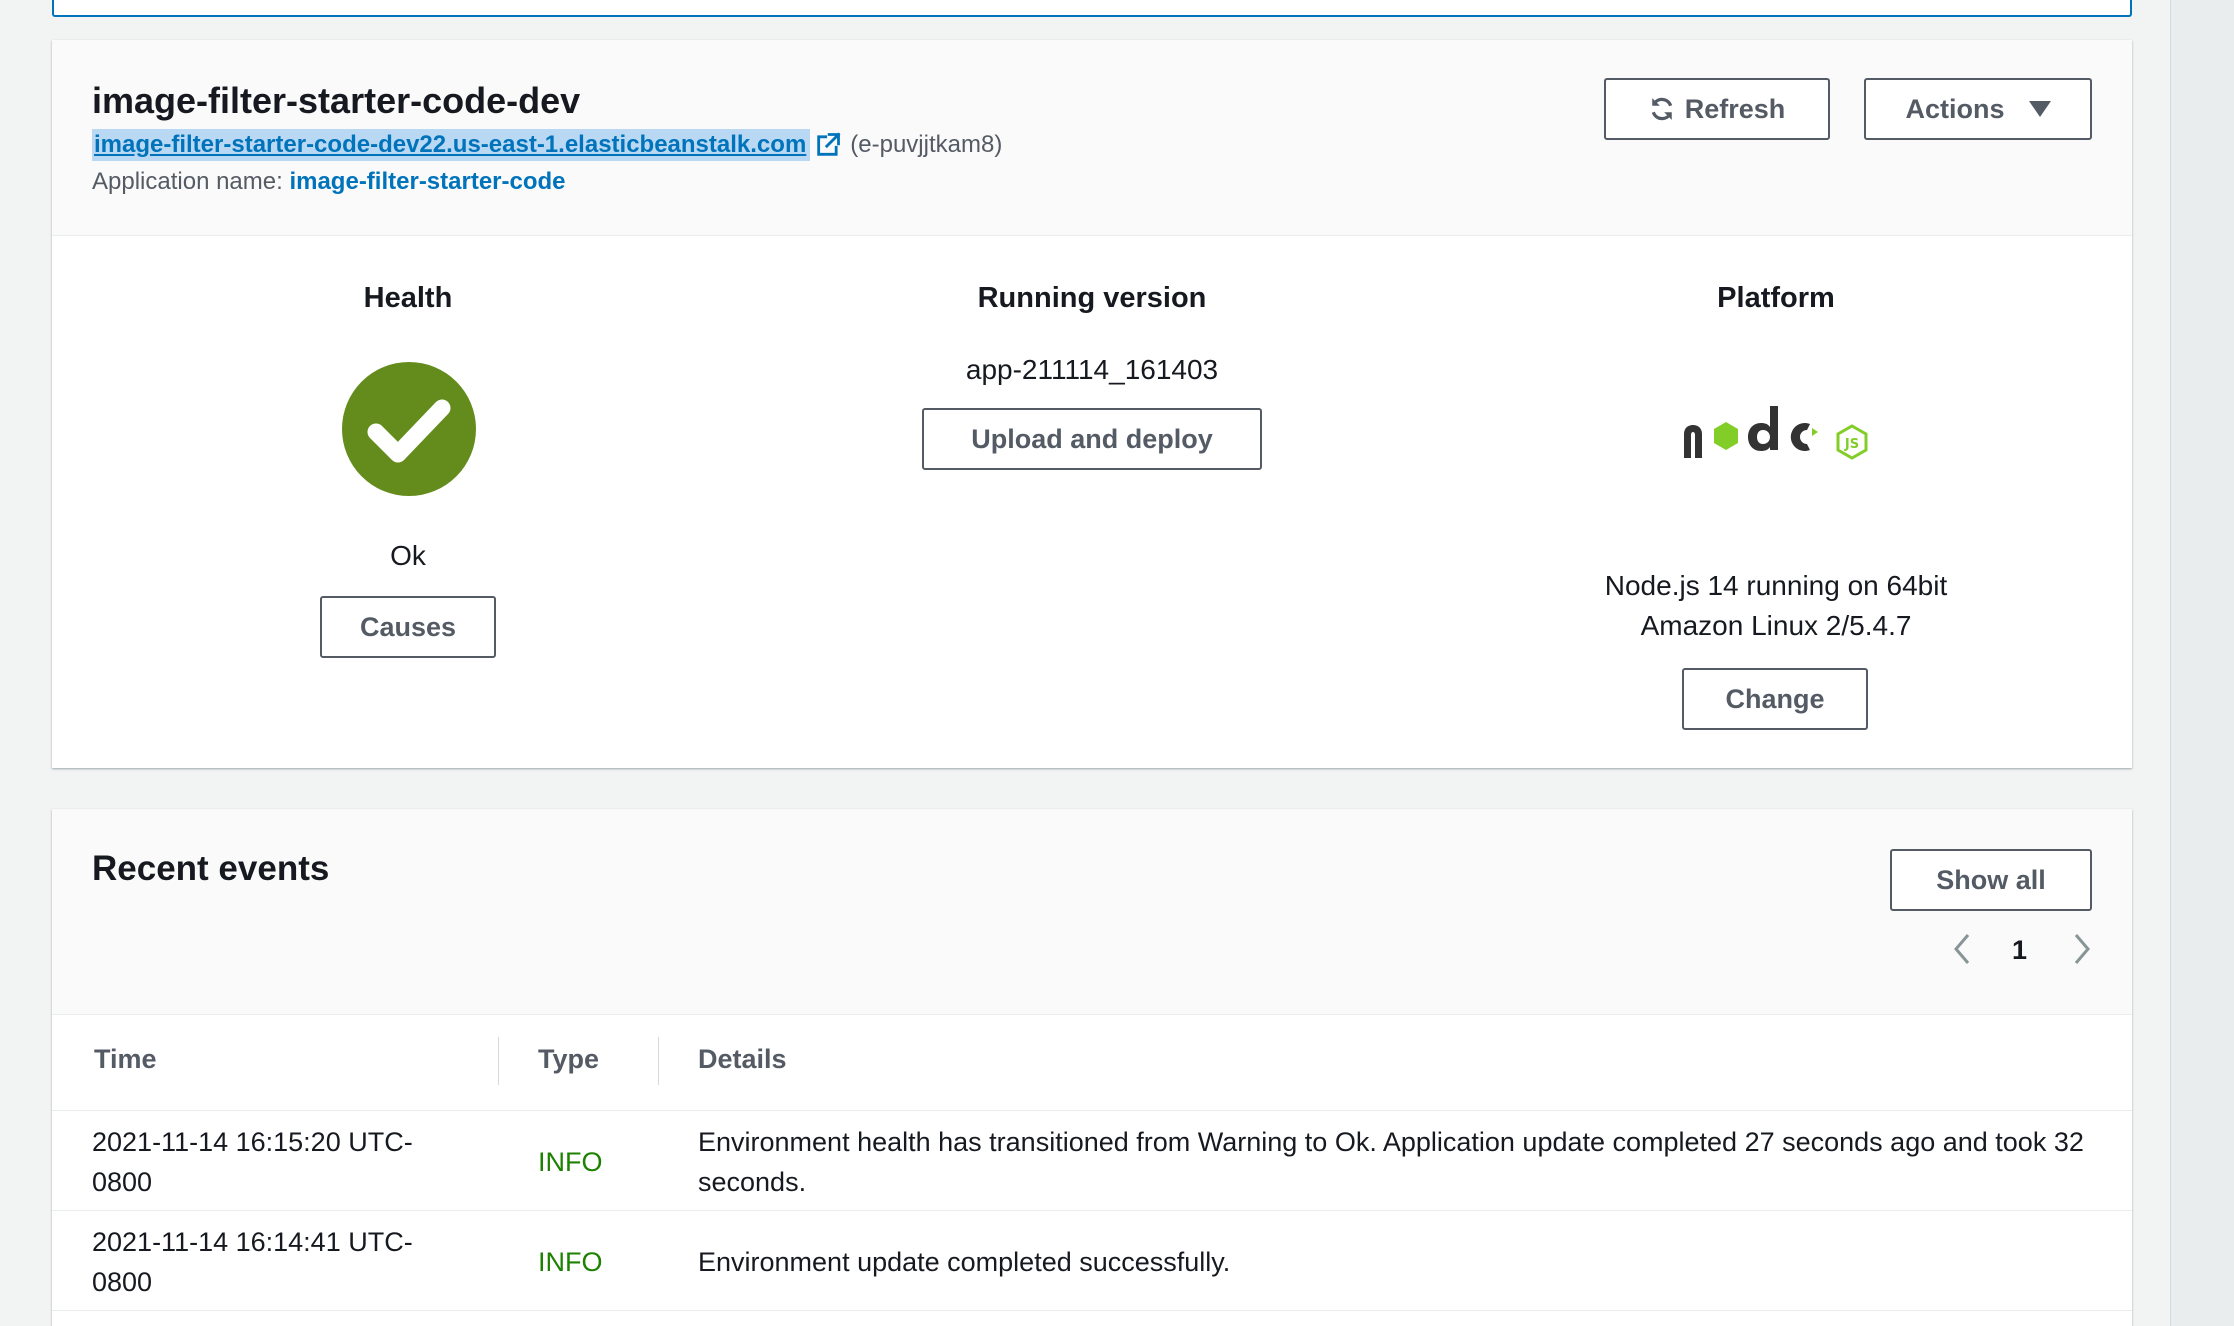  What do you see at coordinates (1092, 1110) in the screenshot?
I see `table-header-divider` at bounding box center [1092, 1110].